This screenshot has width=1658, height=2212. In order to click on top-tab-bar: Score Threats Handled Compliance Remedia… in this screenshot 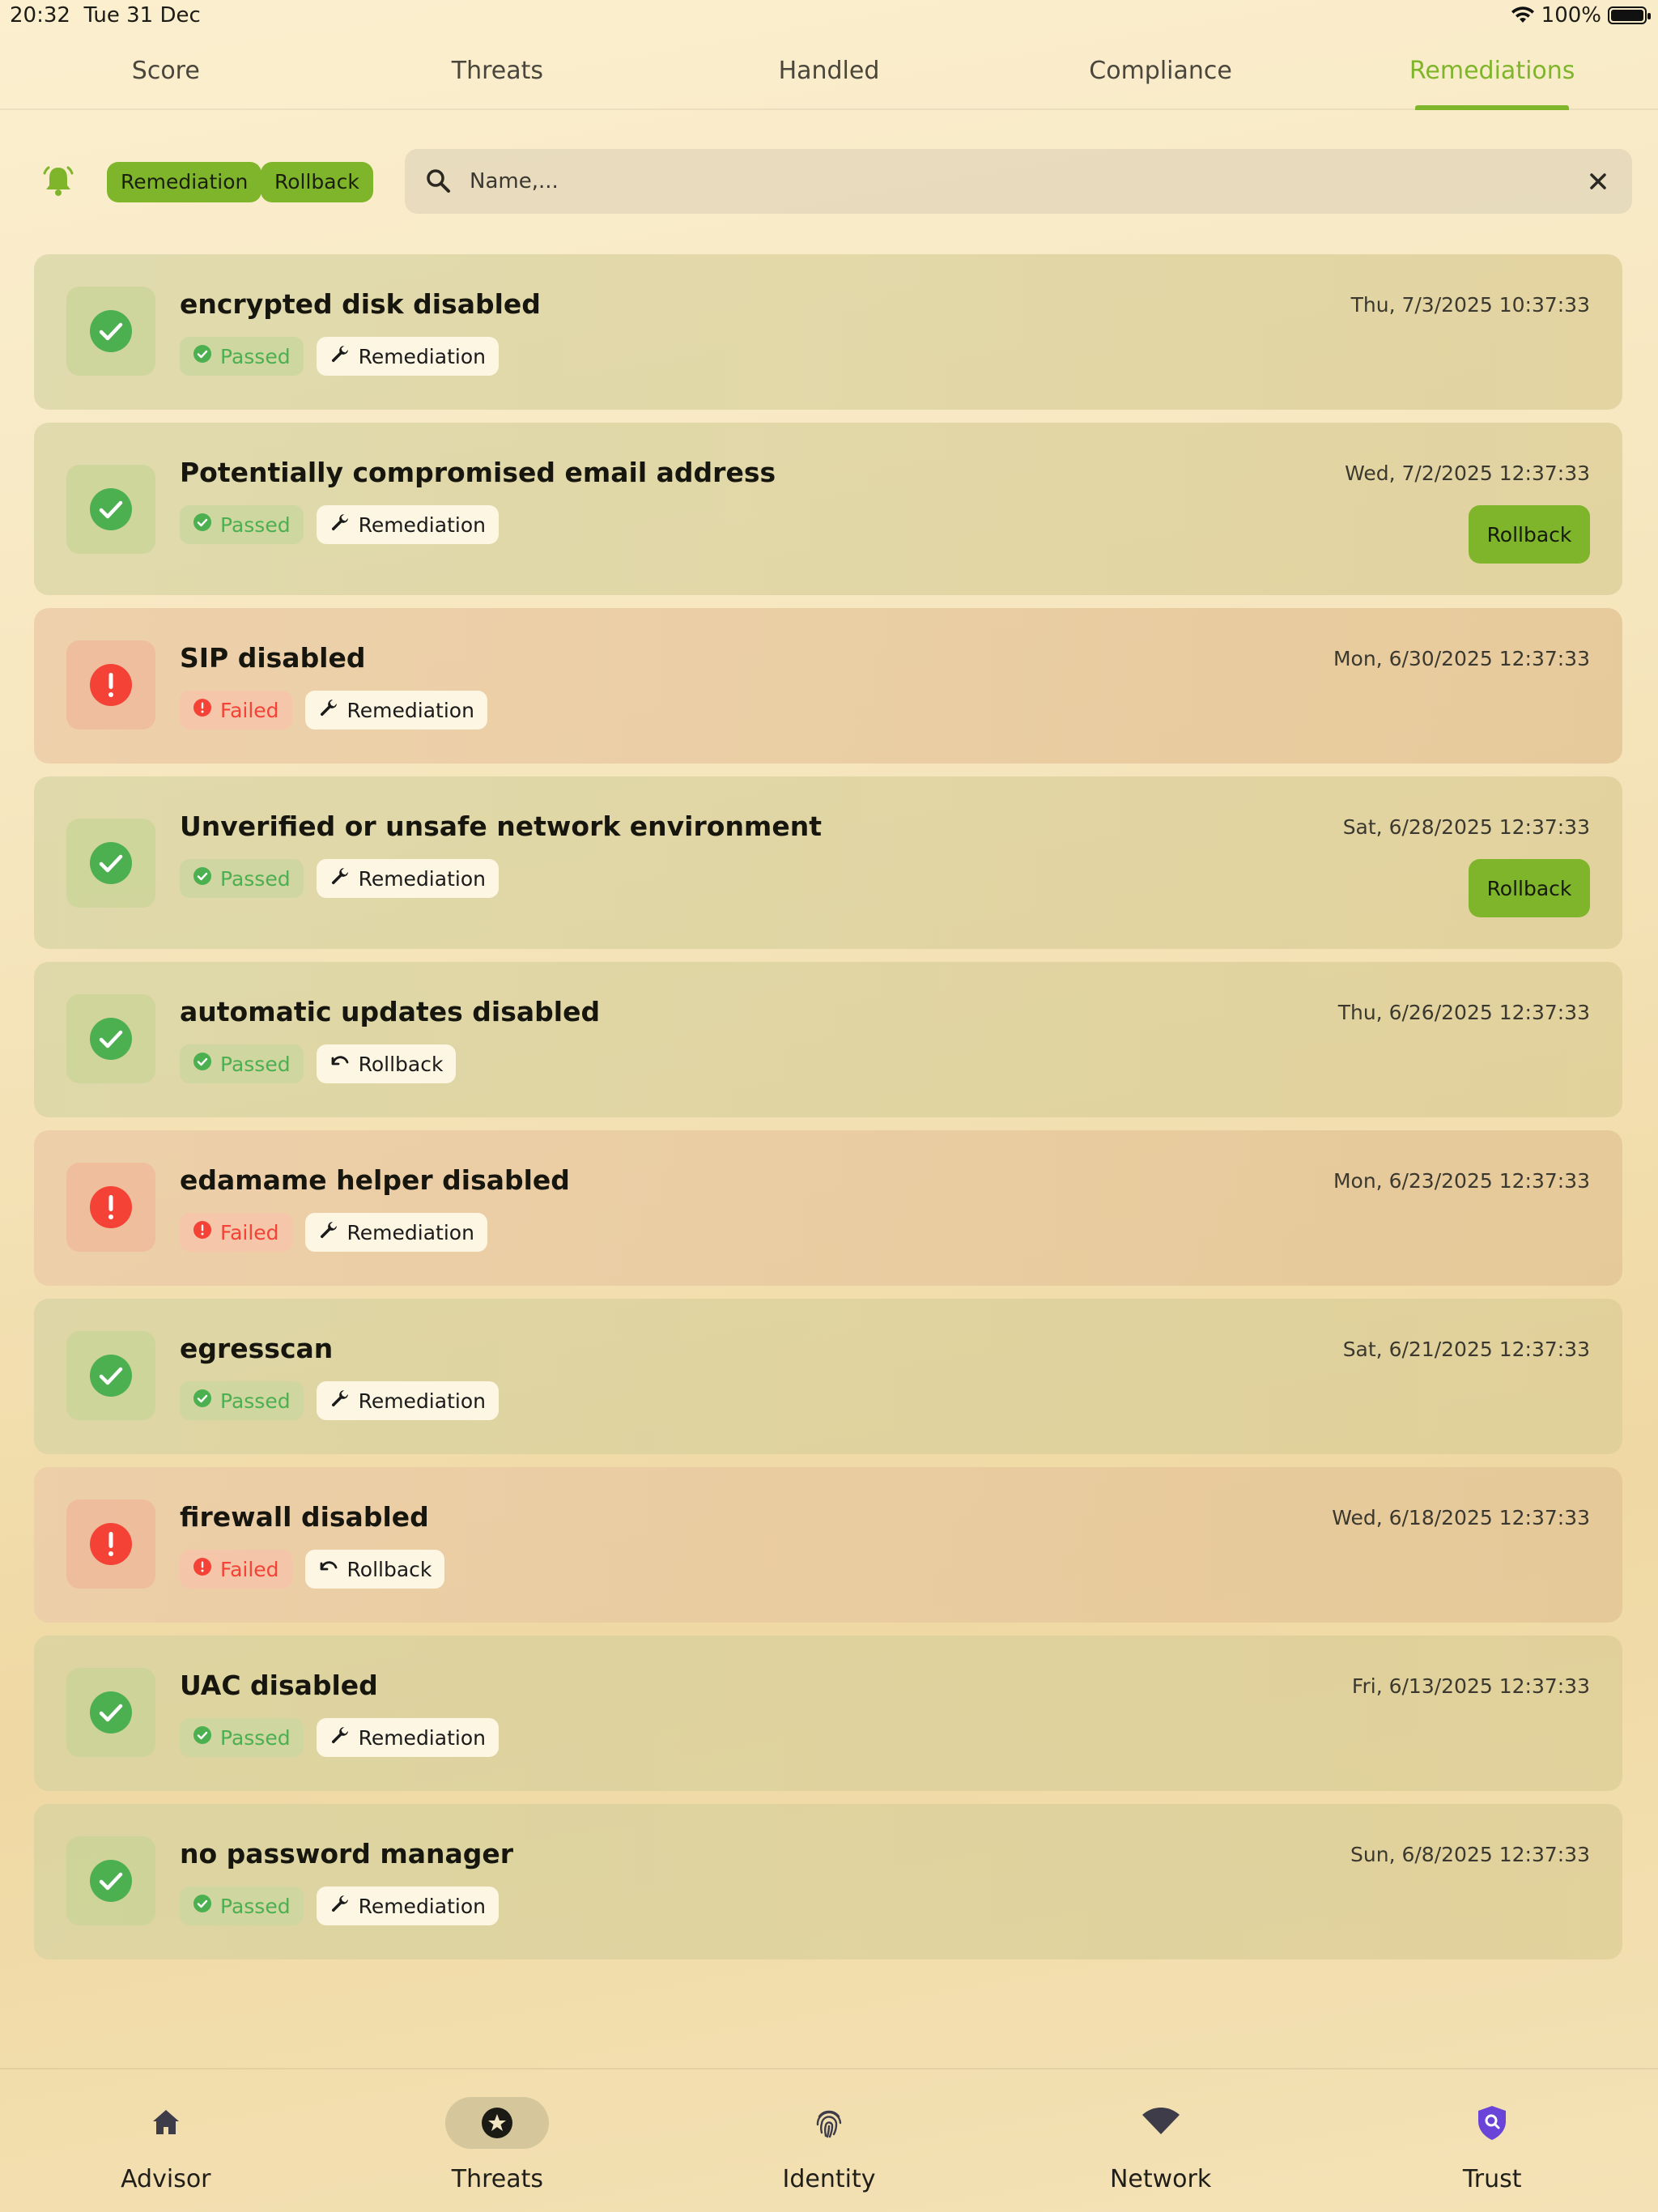, I will do `click(829, 71)`.